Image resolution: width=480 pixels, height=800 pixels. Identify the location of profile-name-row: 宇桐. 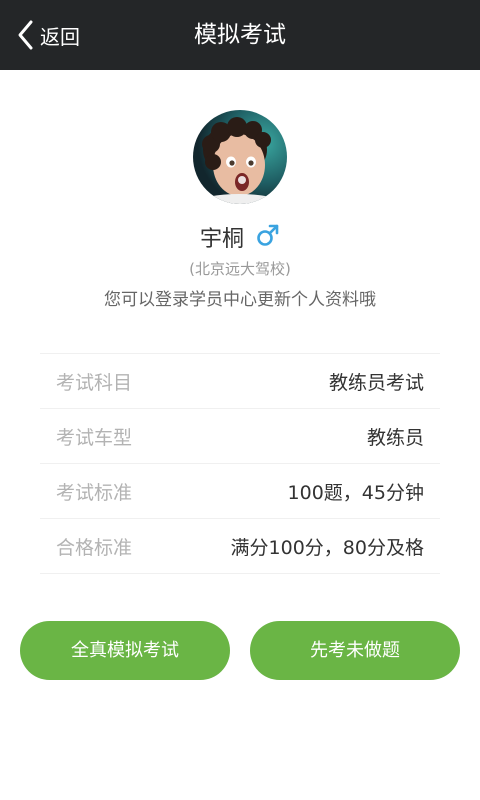
(240, 237).